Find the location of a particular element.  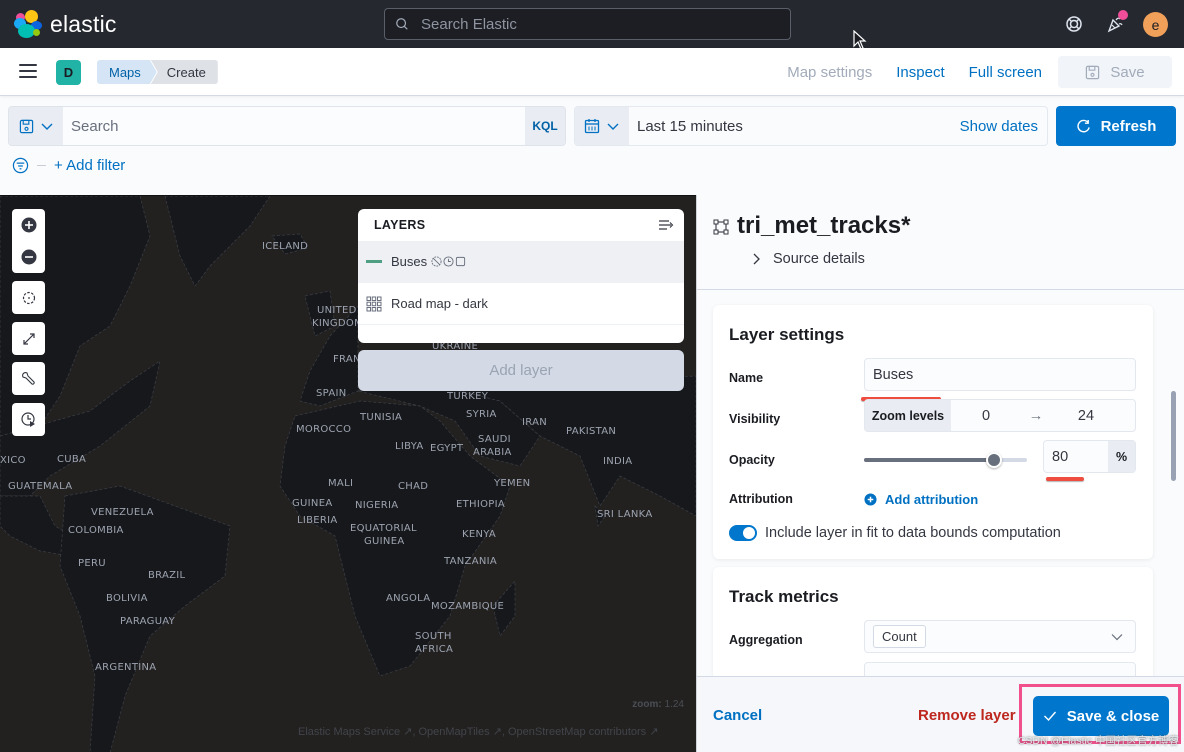

aggregation-value: Count is located at coordinates (899, 636).